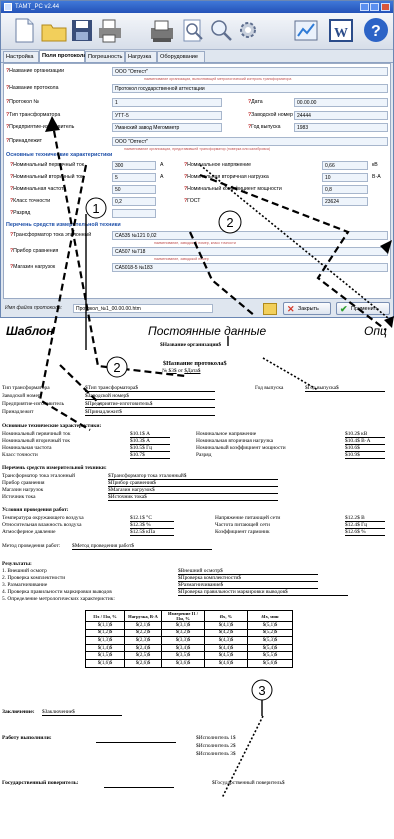 This screenshot has width=394, height=839. I want to click on cos-input: 0,8, so click(345, 189).